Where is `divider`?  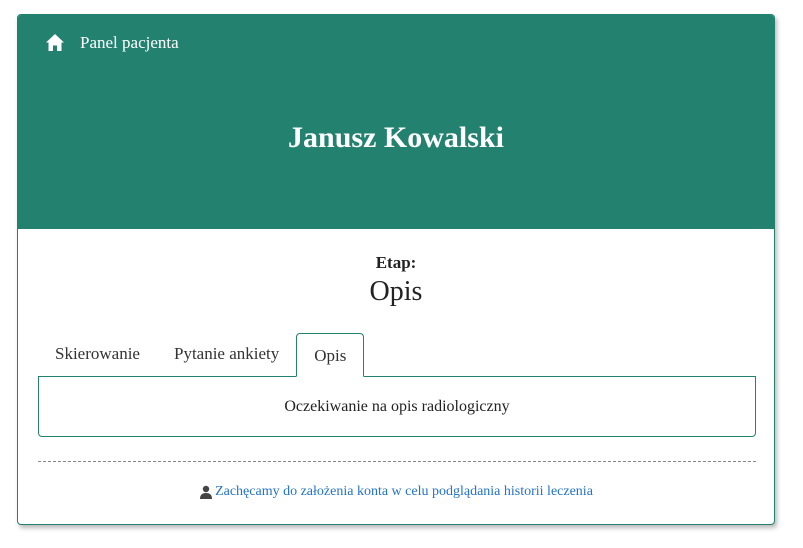
divider is located at coordinates (397, 461).